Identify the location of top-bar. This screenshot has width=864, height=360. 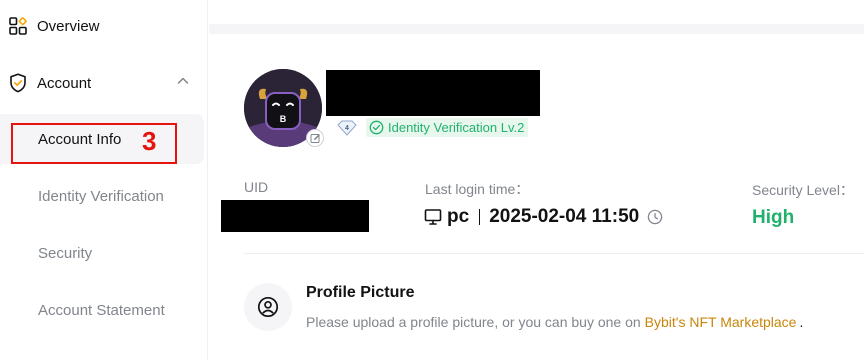
(536, 12).